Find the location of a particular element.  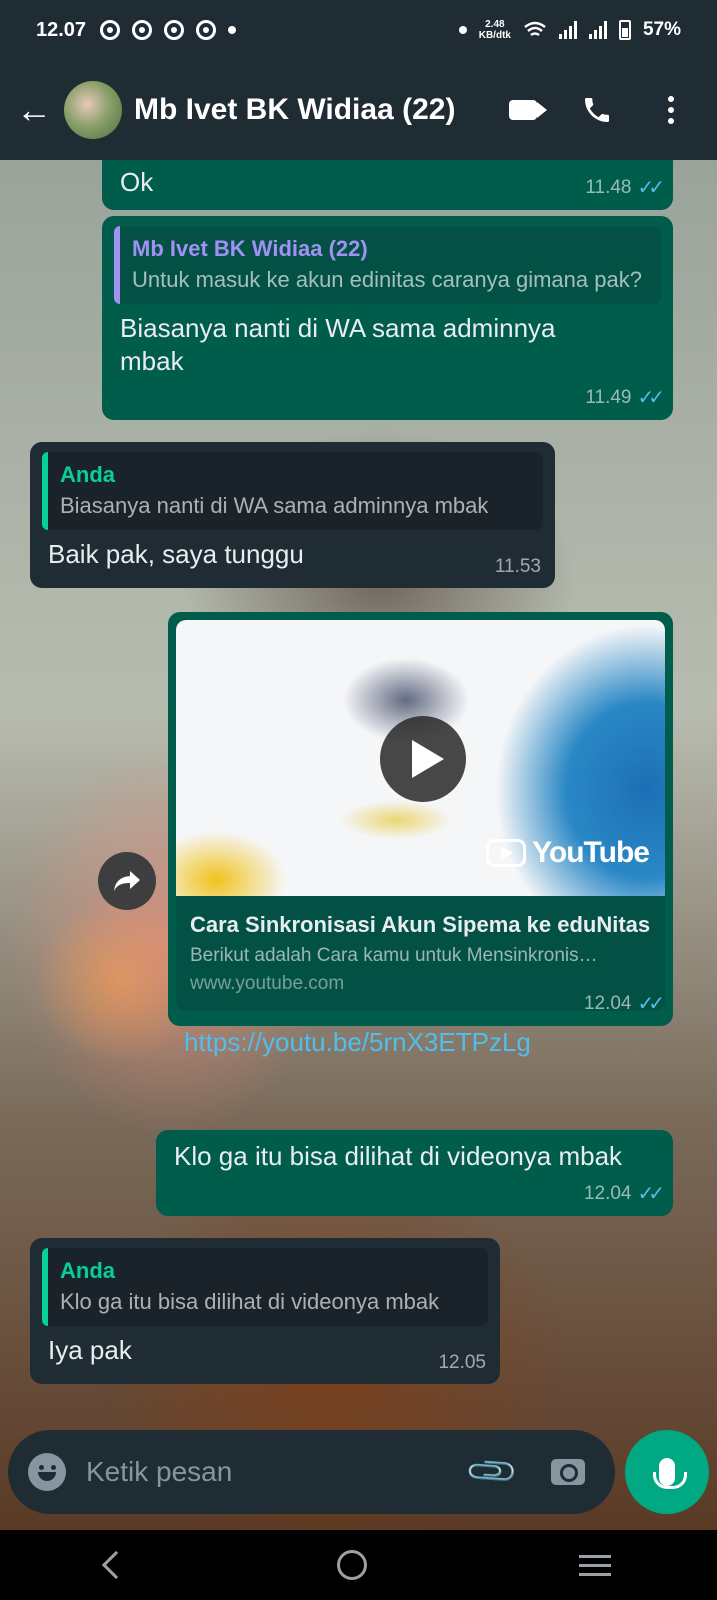

quoted-author: Mb Ivet BK Widiaa (22) is located at coordinates (250, 248).